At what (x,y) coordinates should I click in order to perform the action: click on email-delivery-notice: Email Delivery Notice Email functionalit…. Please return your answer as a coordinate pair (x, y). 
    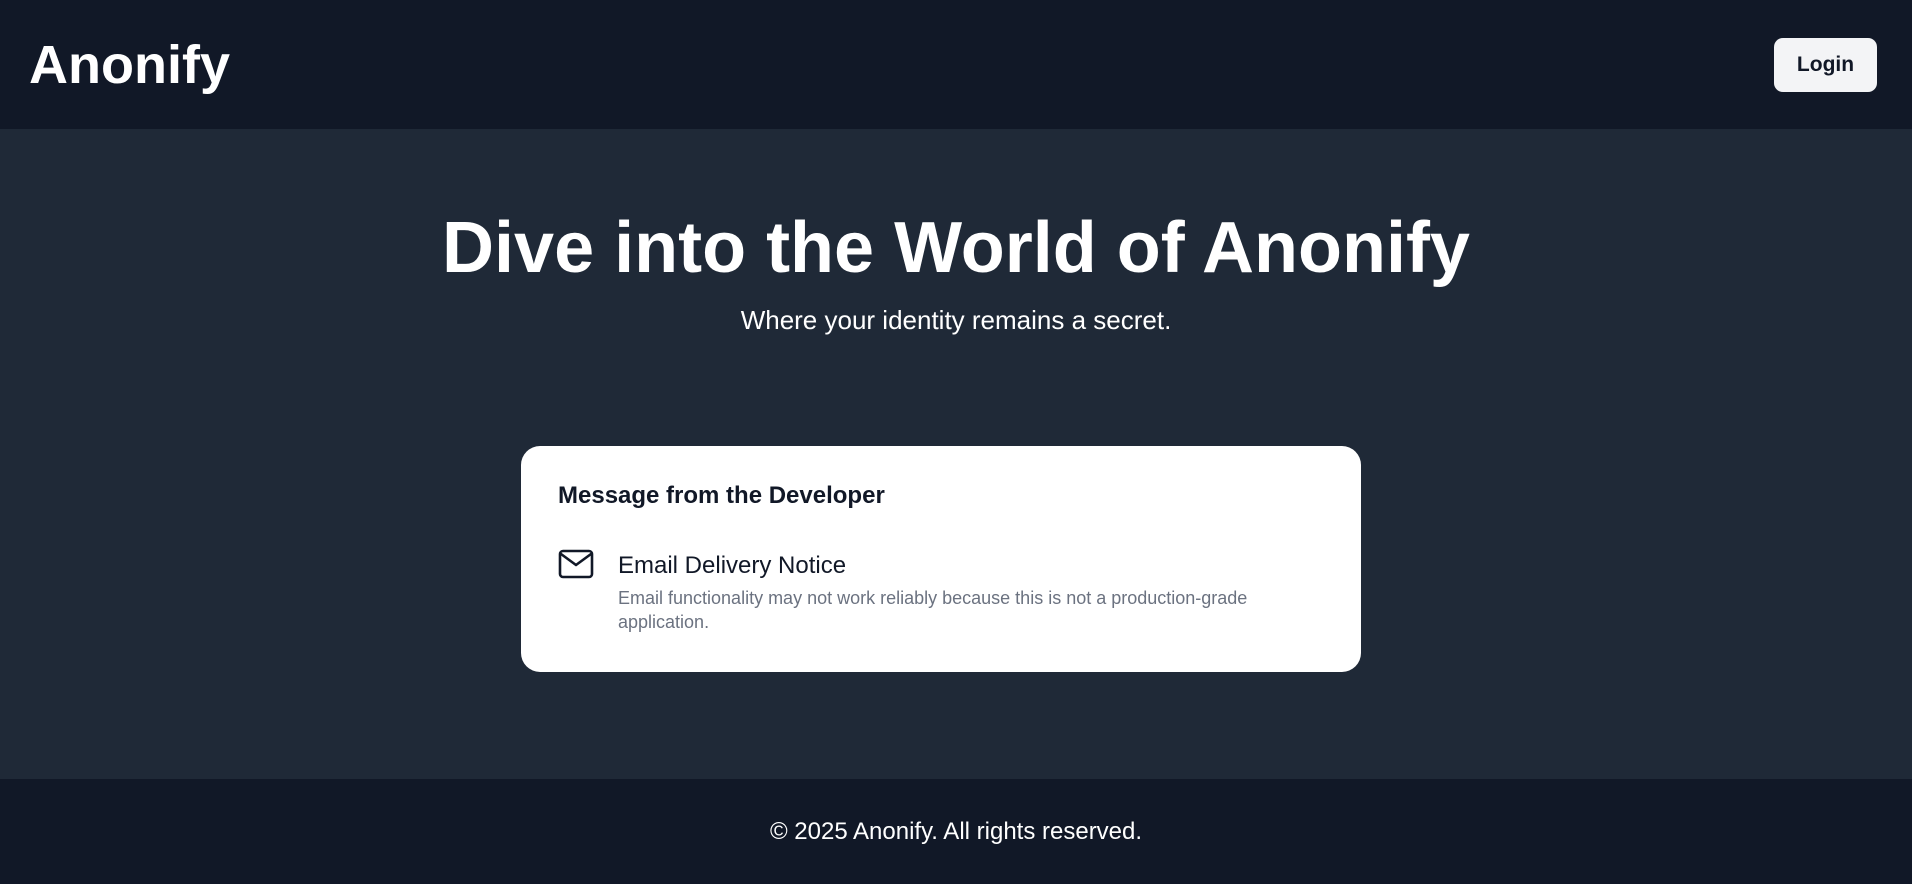
    Looking at the image, I should click on (941, 591).